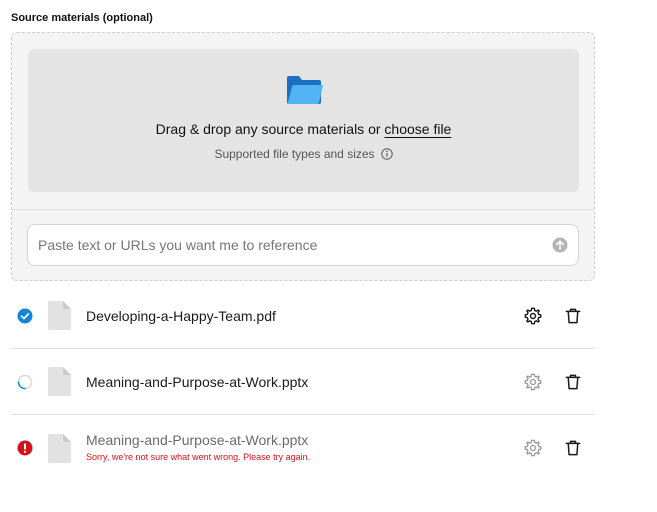  I want to click on source-materials-label: Source materials (optional), so click(82, 18).